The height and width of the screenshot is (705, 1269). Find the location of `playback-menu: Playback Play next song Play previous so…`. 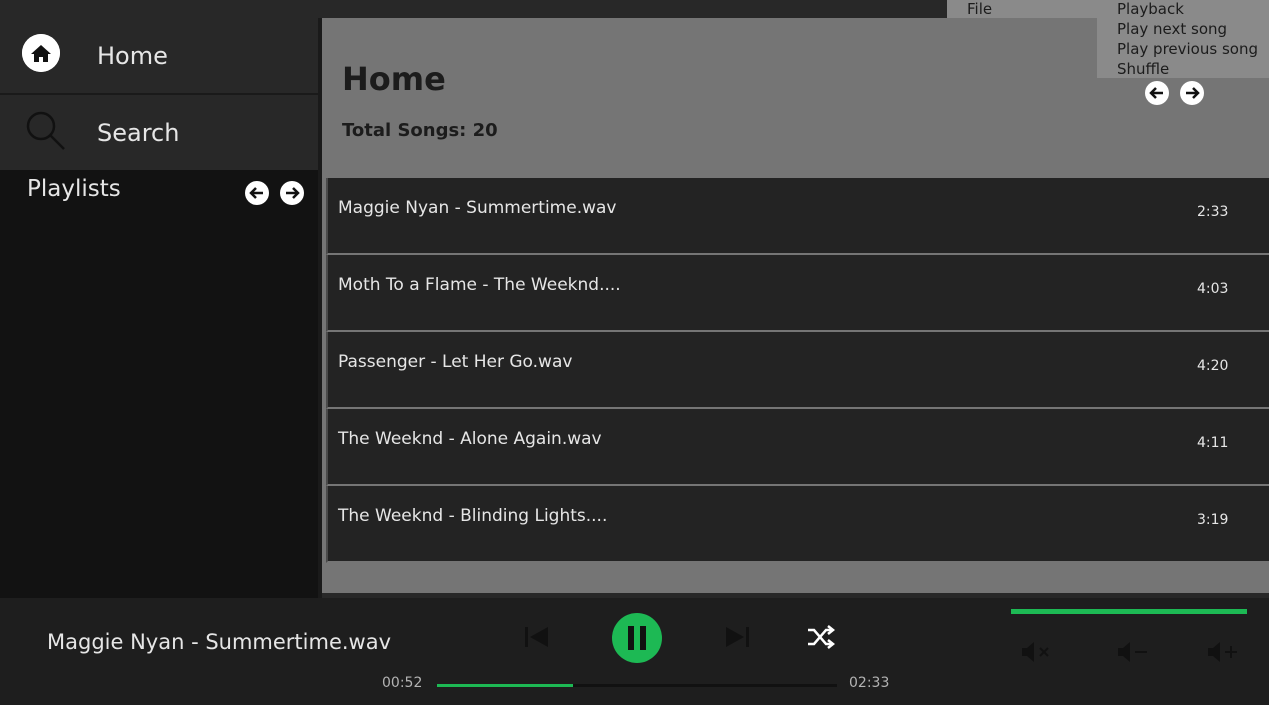

playback-menu: Playback Play next song Play previous so… is located at coordinates (1183, 39).